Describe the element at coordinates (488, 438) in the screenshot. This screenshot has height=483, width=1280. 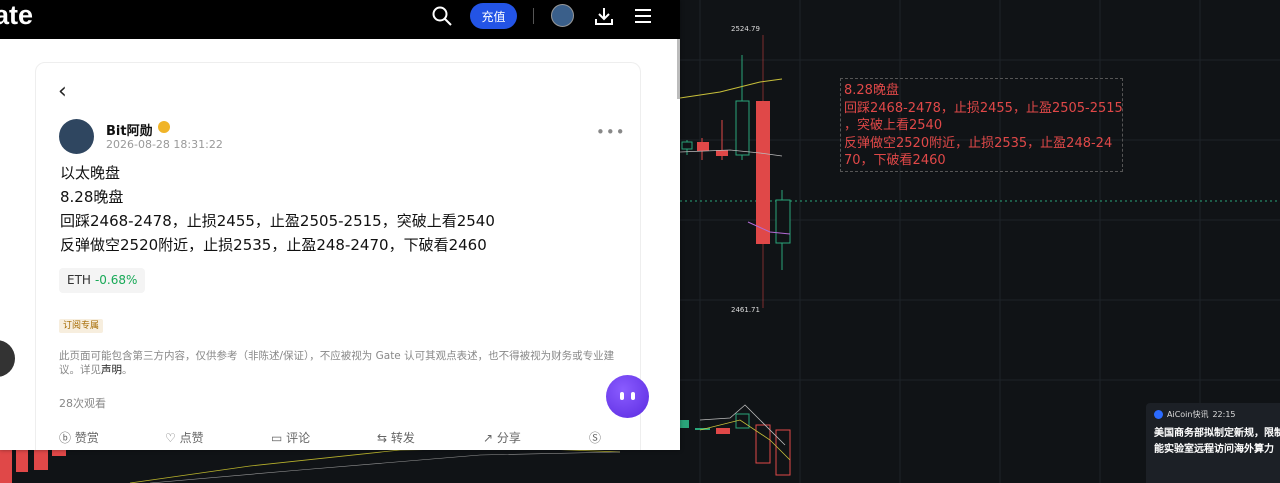
I see `share-icon: ↗` at that location.